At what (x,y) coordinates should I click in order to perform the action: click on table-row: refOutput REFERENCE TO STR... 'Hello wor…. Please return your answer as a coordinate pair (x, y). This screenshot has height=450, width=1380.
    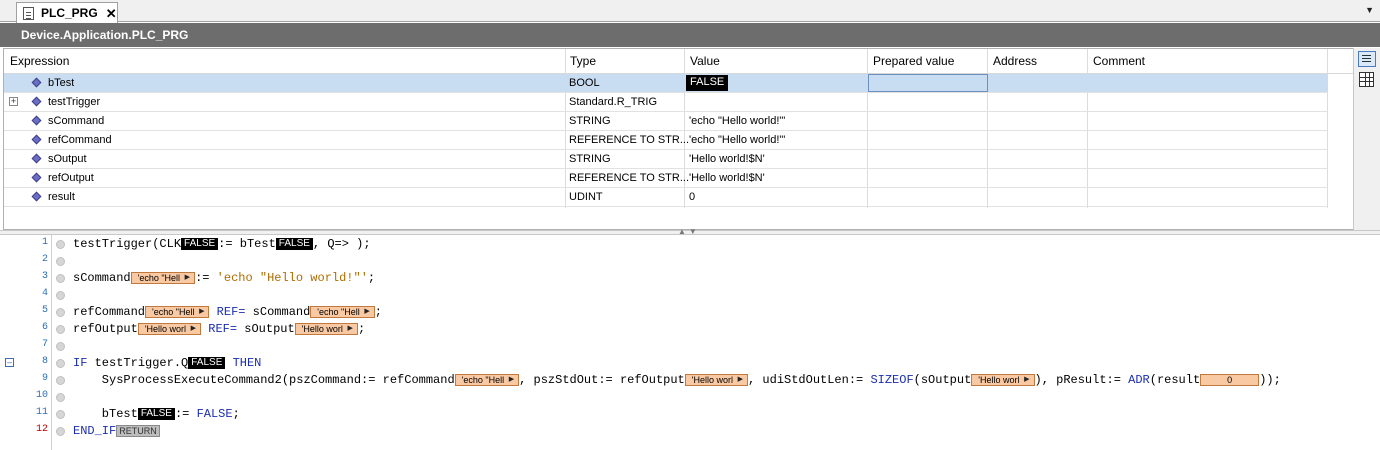
    Looking at the image, I should click on (666, 178).